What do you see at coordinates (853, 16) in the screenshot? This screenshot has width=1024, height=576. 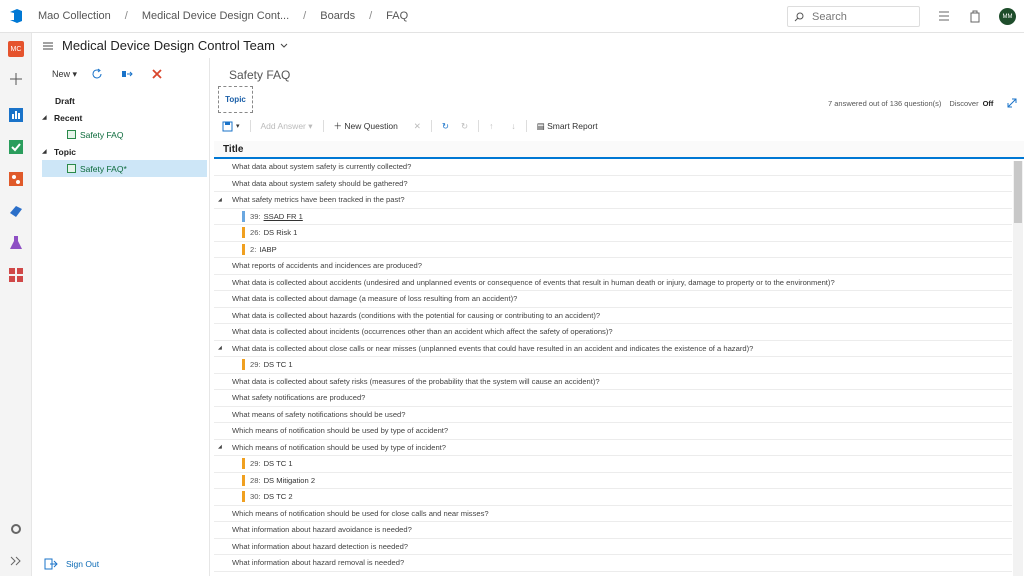 I see `search-input: Search` at bounding box center [853, 16].